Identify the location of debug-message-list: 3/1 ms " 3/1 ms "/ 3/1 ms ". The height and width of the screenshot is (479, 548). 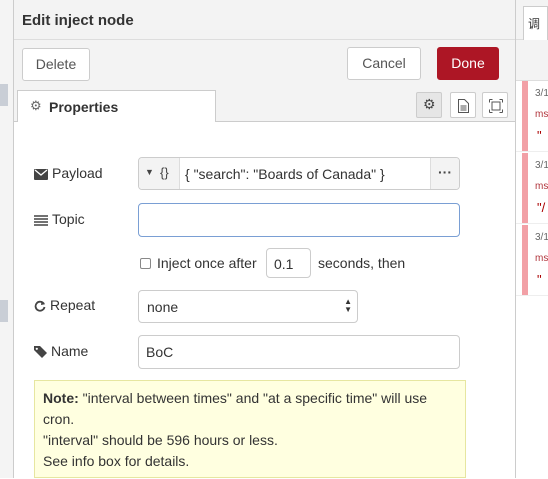
(532, 279).